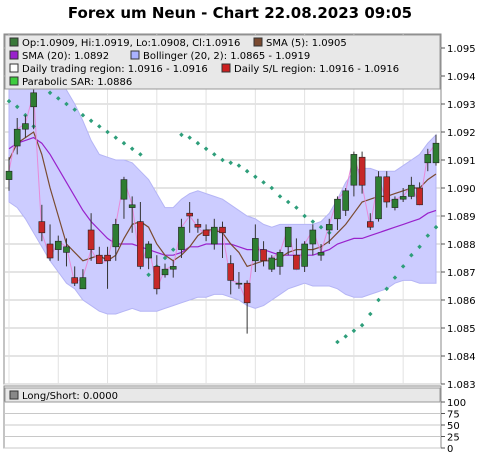  Describe the element at coordinates (306, 43) in the screenshot. I see `legend-label: SMA (5): 1.0905` at that location.